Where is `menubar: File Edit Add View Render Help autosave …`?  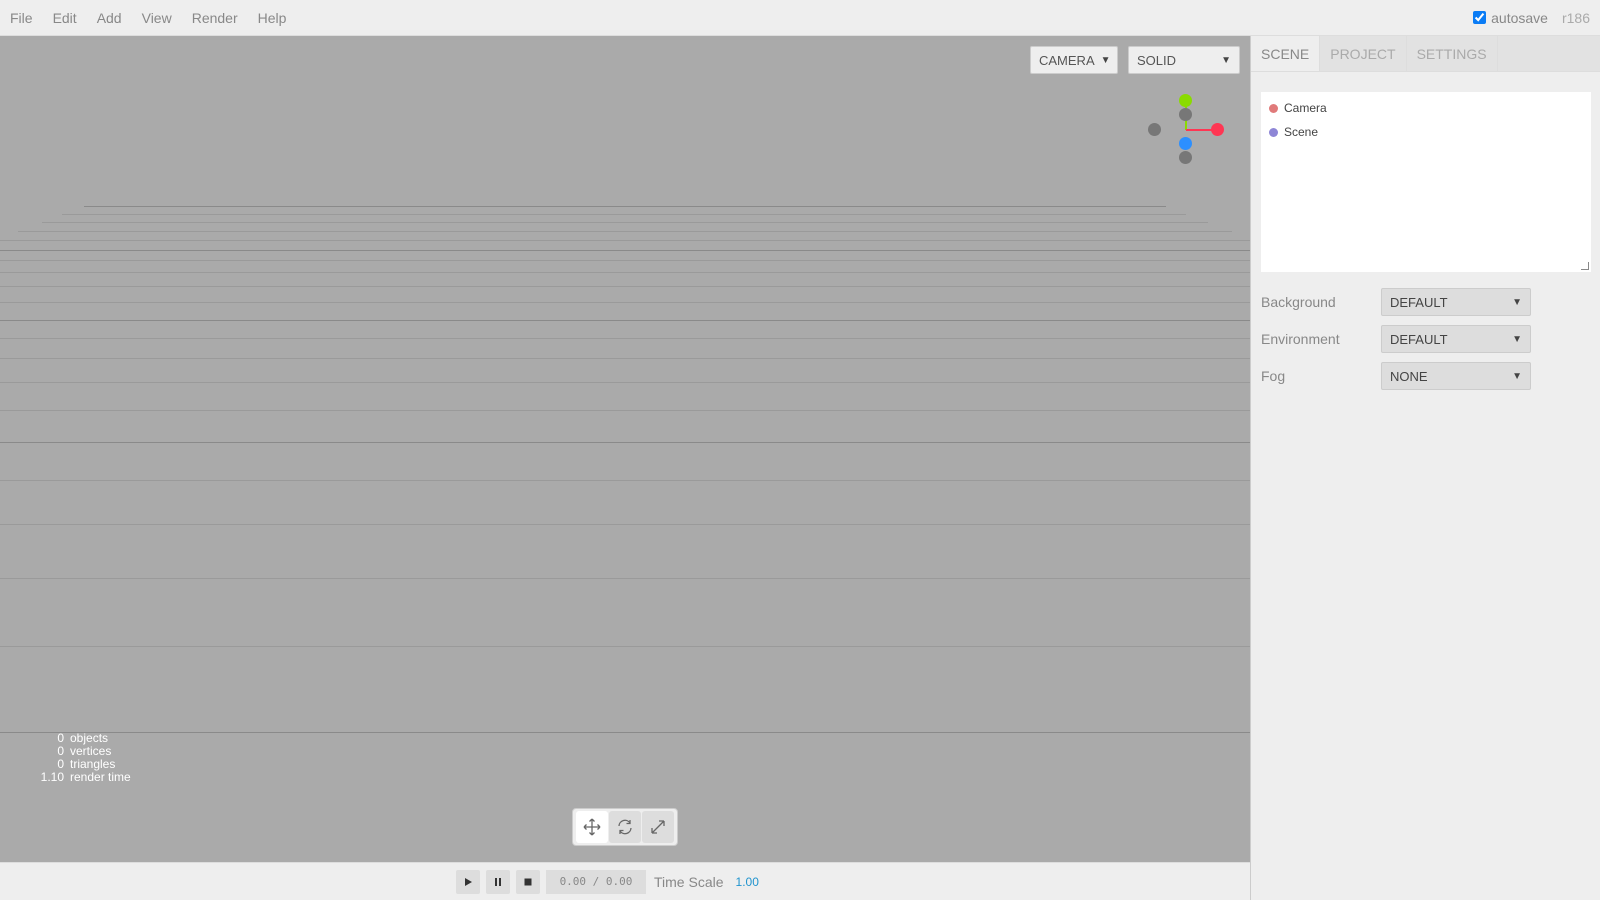
menubar: File Edit Add View Render Help autosave … is located at coordinates (800, 18).